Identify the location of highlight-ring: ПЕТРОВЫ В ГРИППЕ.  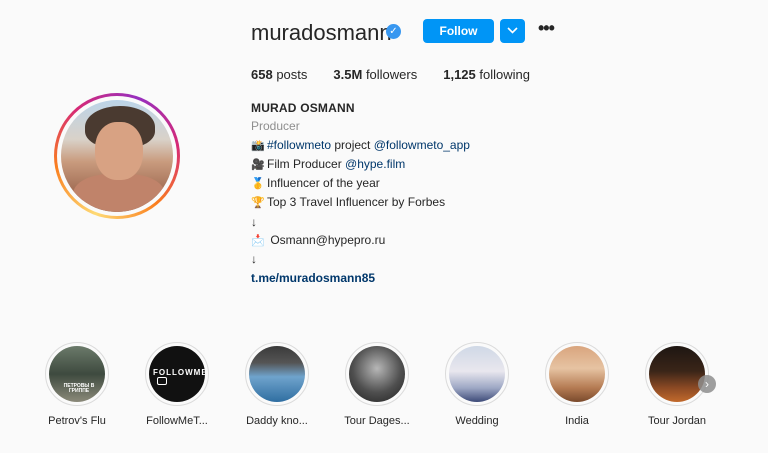
(77, 374).